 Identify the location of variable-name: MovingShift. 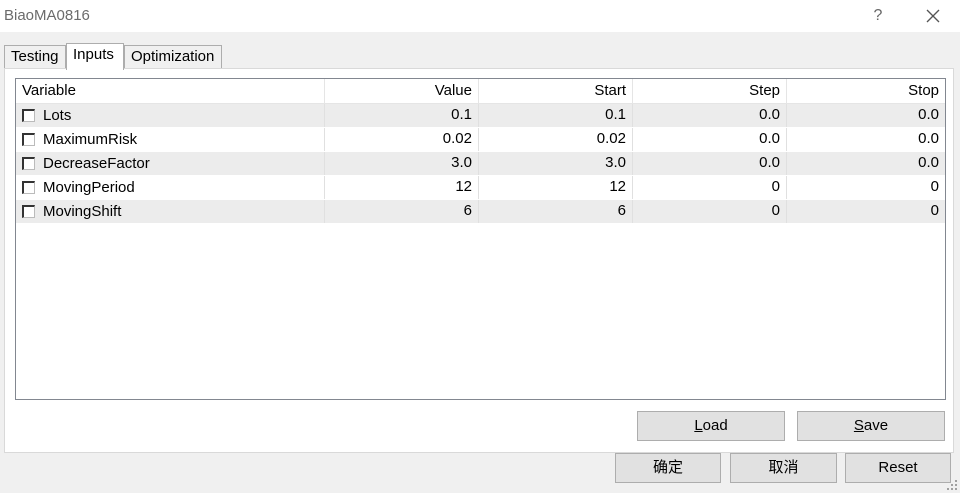
(82, 211).